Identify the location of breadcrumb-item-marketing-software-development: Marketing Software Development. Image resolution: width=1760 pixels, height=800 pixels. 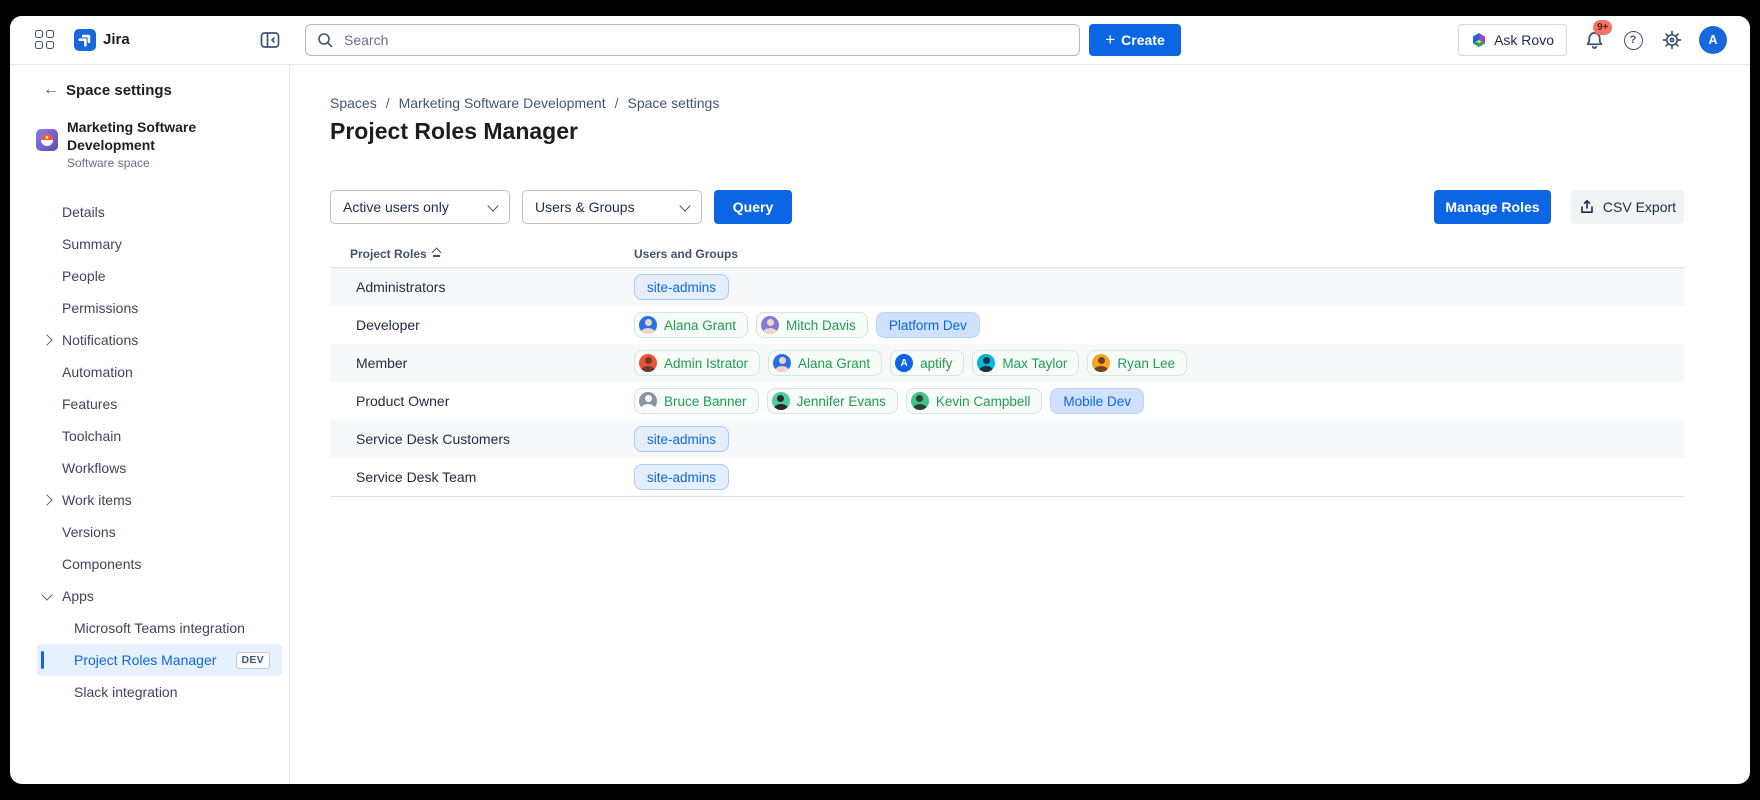
(502, 103).